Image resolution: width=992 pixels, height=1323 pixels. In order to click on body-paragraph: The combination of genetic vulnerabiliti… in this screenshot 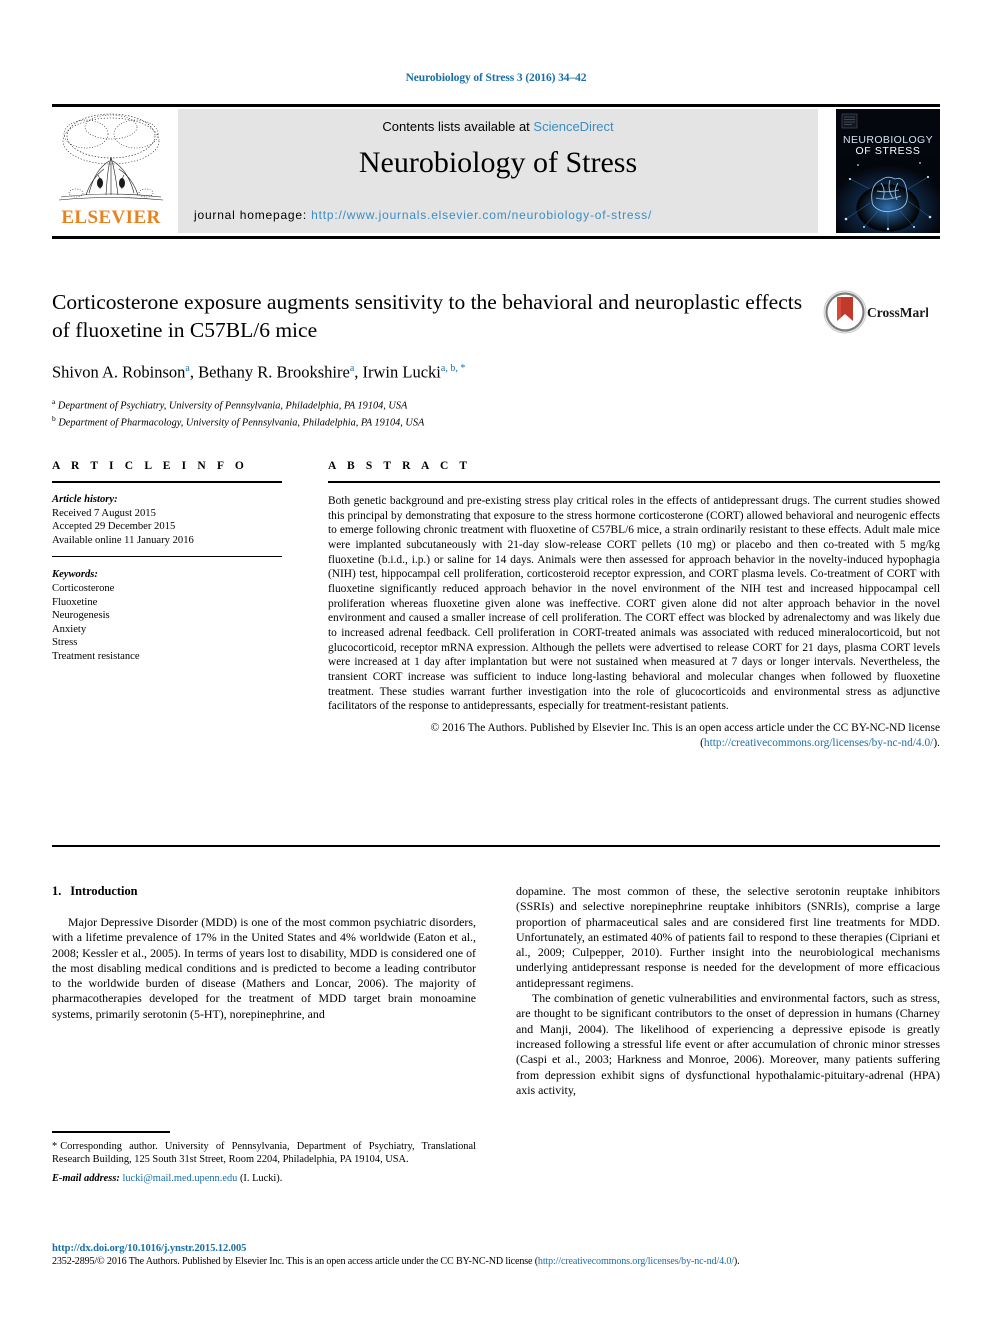, I will do `click(728, 1044)`.